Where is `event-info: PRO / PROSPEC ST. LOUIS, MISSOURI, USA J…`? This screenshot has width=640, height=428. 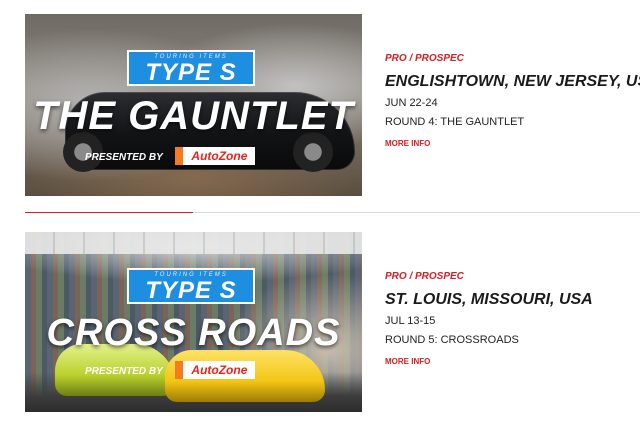 event-info: PRO / PROSPEC ST. LOUIS, MISSOURI, USA J… is located at coordinates (510, 319).